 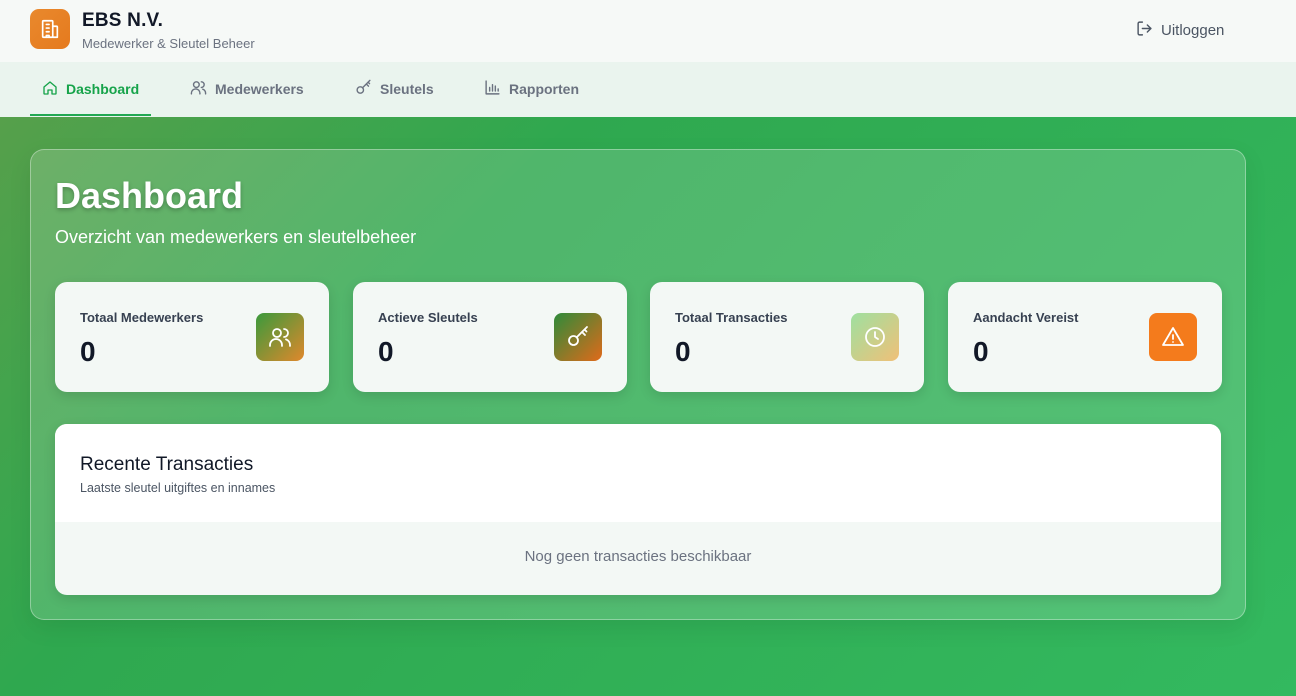 I want to click on app-title: EBS N.V., so click(x=123, y=20).